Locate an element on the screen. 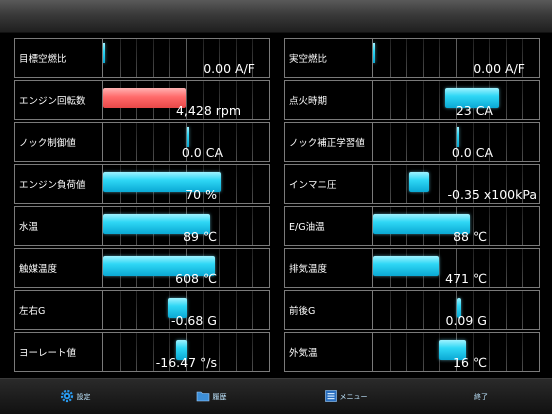 The width and height of the screenshot is (552, 414). gauge-track: 0.00 A/F is located at coordinates (186, 58).